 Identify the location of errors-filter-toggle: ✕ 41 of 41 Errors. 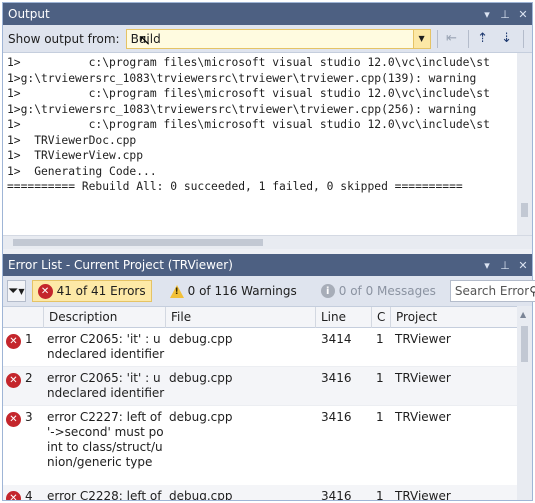
(91, 291).